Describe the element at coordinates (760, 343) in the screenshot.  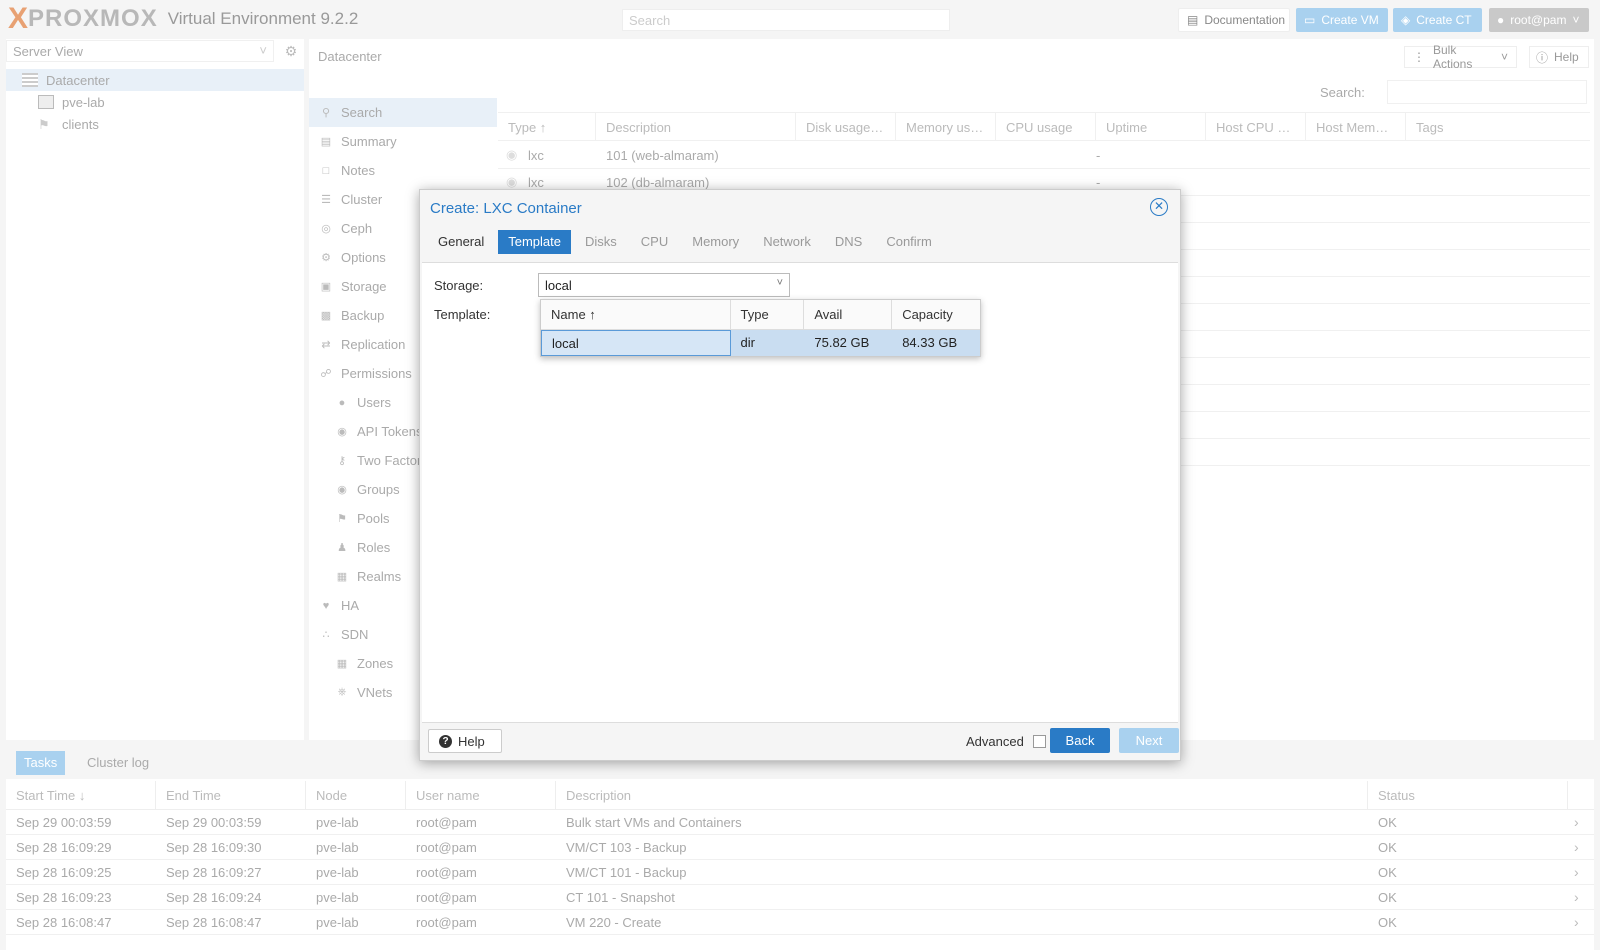
I see `dropdown-option-local: local dir 75.82 GB 84.33 GB` at that location.